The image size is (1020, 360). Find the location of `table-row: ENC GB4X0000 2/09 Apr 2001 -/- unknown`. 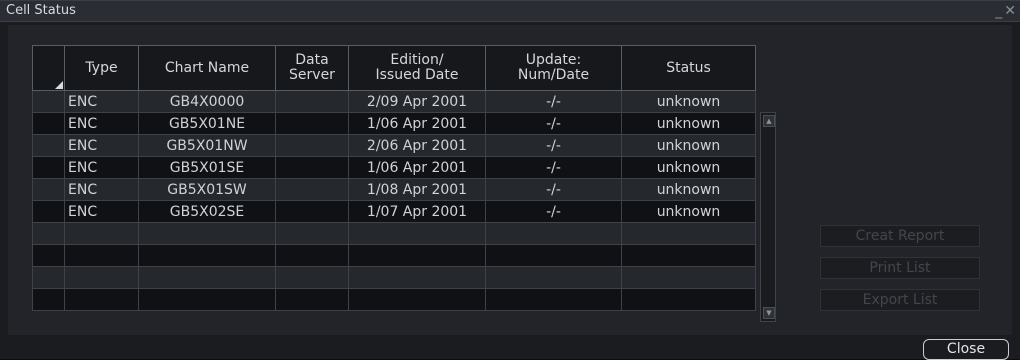

table-row: ENC GB4X0000 2/09 Apr 2001 -/- unknown is located at coordinates (394, 101).